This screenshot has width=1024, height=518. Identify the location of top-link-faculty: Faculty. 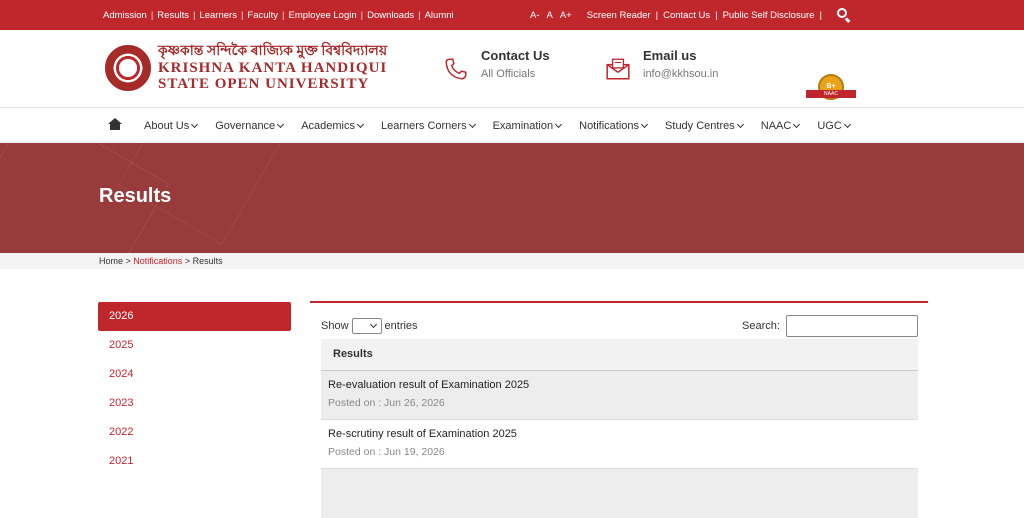
(262, 15).